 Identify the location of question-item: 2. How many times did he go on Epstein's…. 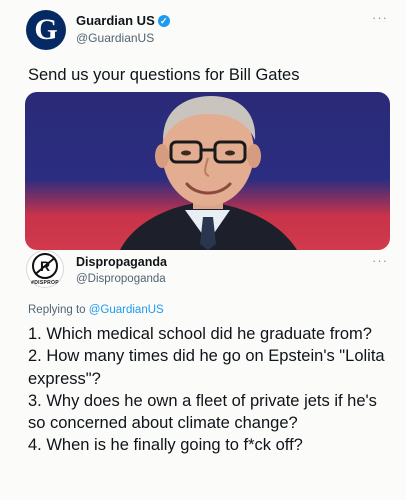
(206, 367).